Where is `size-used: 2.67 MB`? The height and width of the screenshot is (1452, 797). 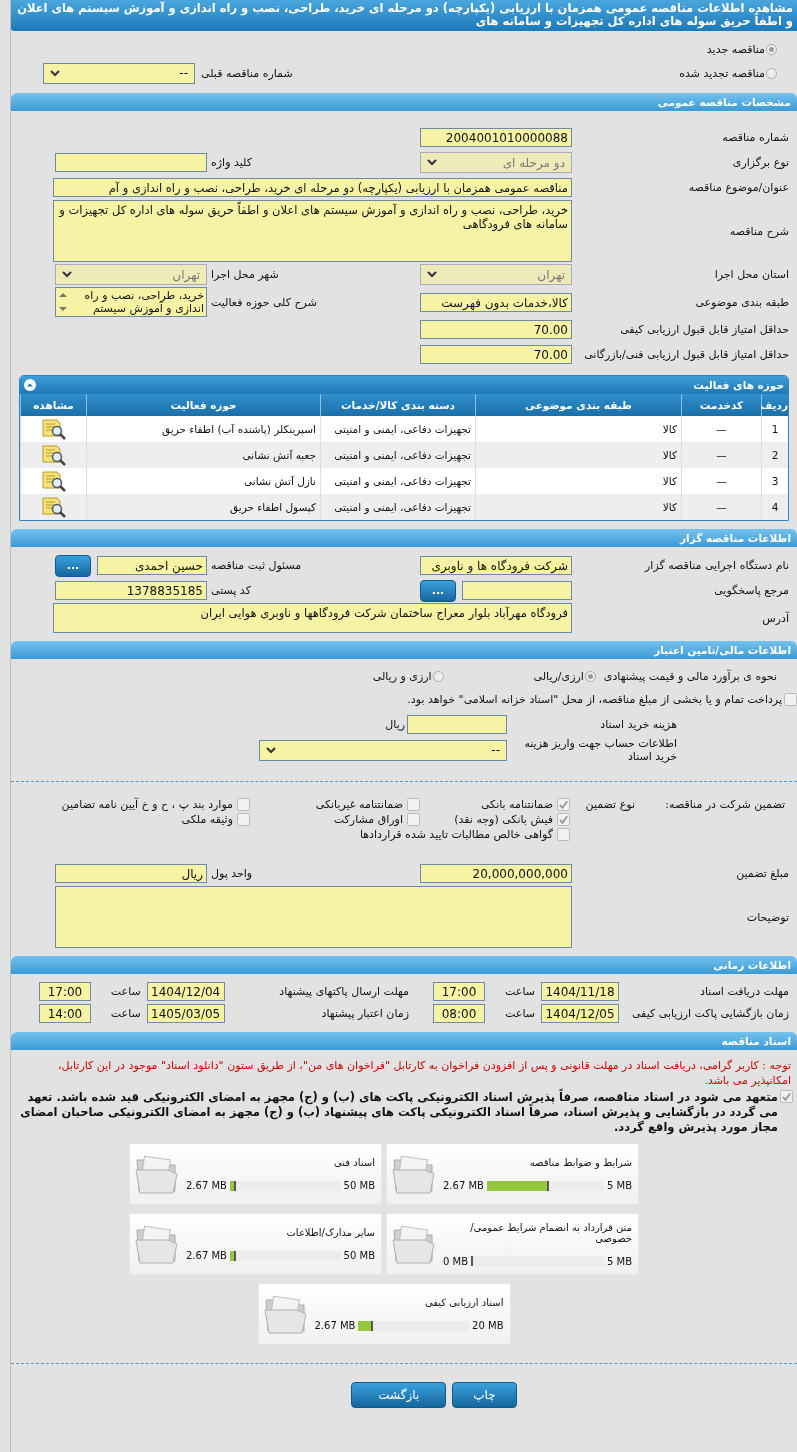
size-used: 2.67 MB is located at coordinates (463, 1185).